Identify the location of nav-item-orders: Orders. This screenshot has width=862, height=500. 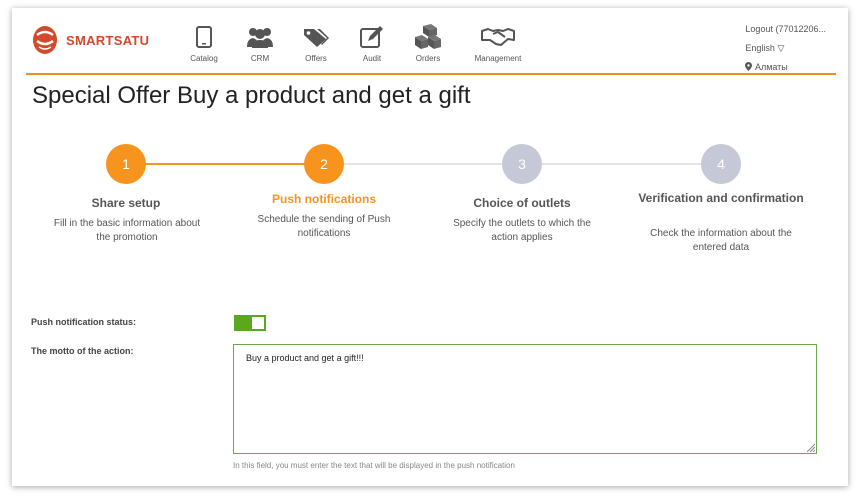
(428, 42).